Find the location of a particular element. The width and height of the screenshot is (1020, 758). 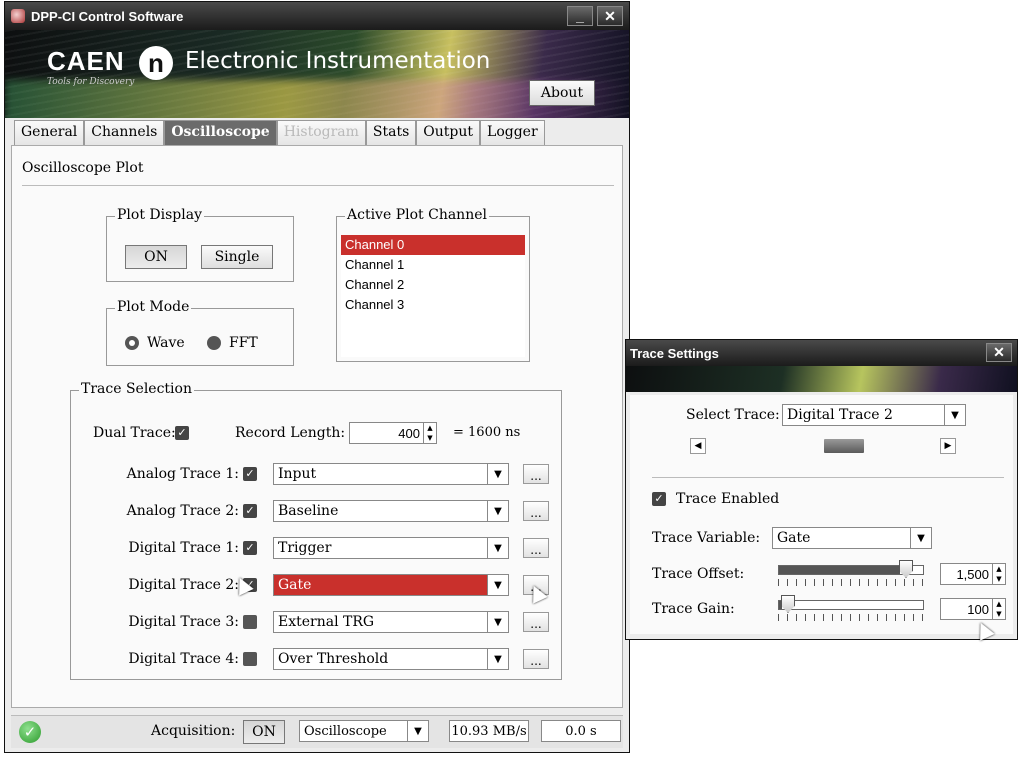

analog-trace-2-checkbox: ✓ is located at coordinates (250, 511).